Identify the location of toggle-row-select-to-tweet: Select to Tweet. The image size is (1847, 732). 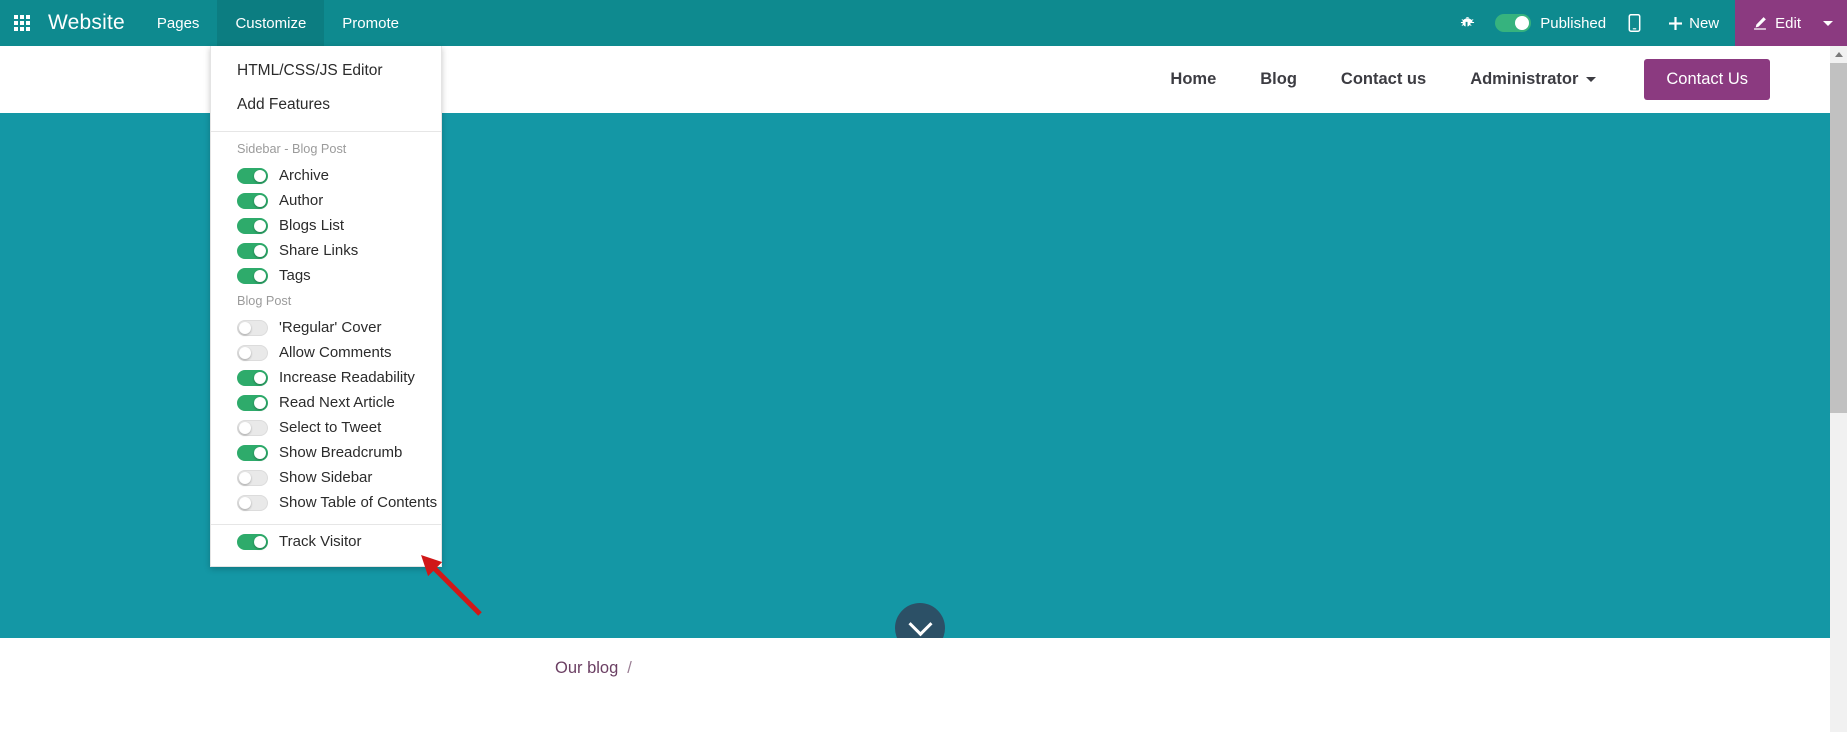
(326, 427).